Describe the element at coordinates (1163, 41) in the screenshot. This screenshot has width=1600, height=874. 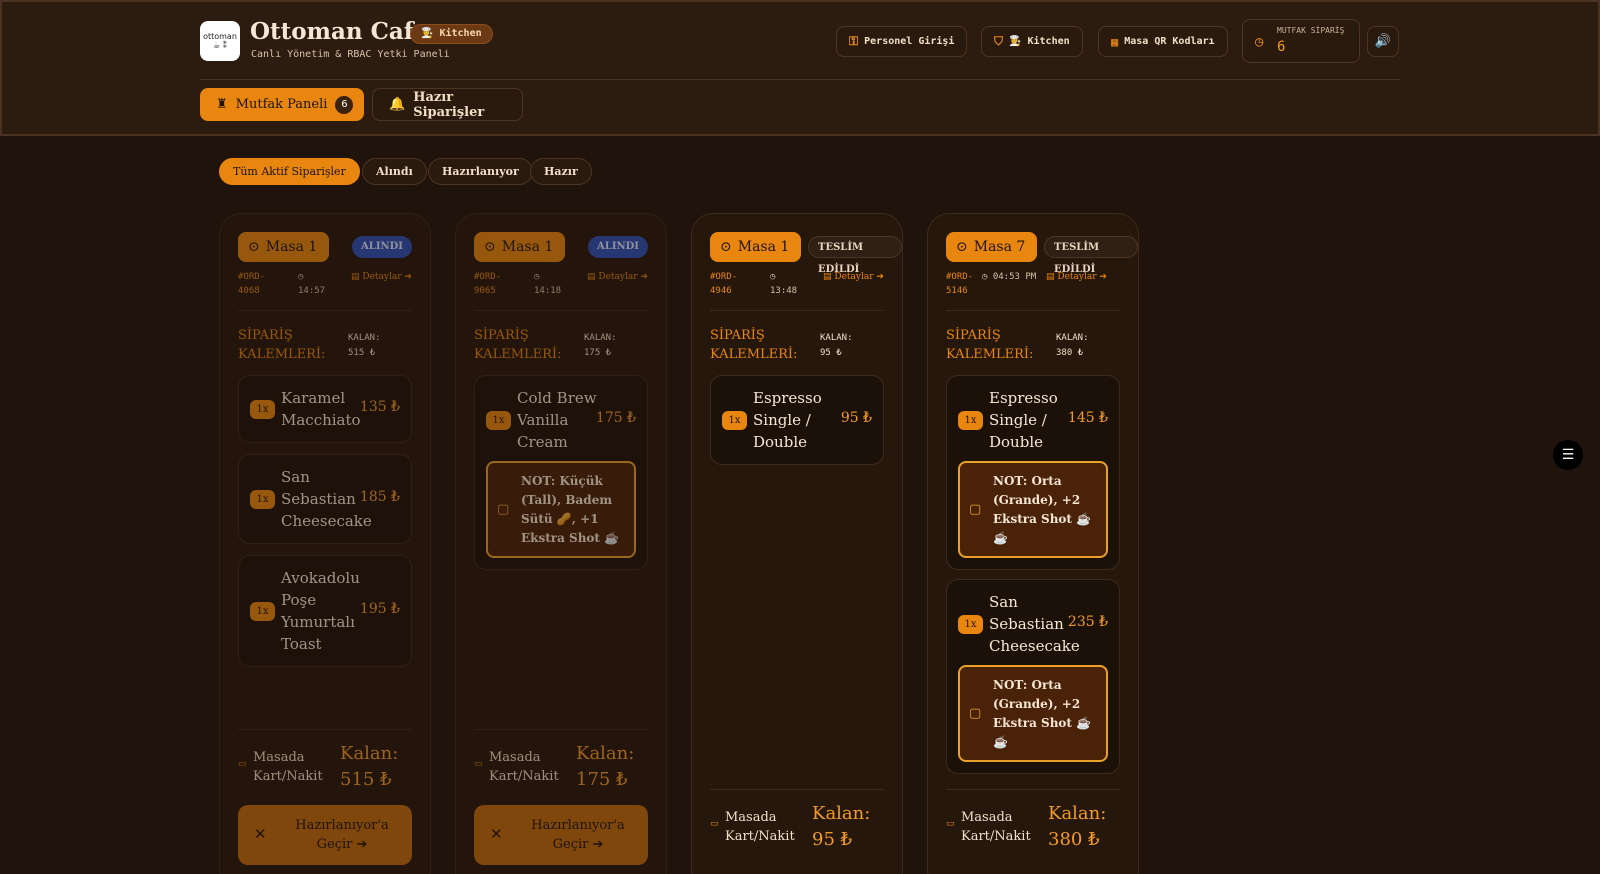
I see `qr-codes-button: ▦ Masa QR Kodları` at that location.